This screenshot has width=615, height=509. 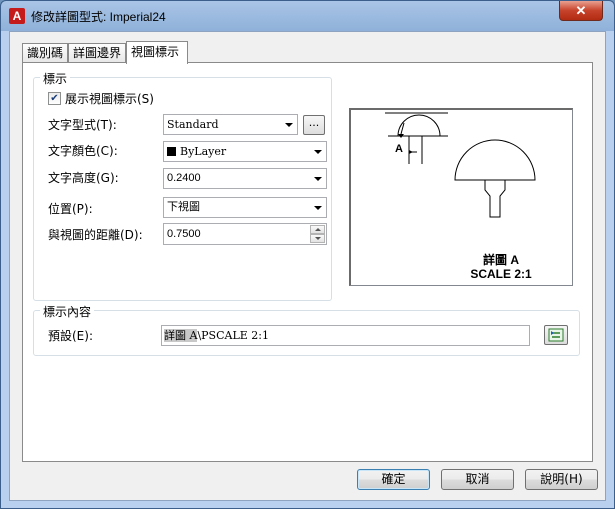 I want to click on text-height-combobox: 0.2400, so click(x=245, y=178).